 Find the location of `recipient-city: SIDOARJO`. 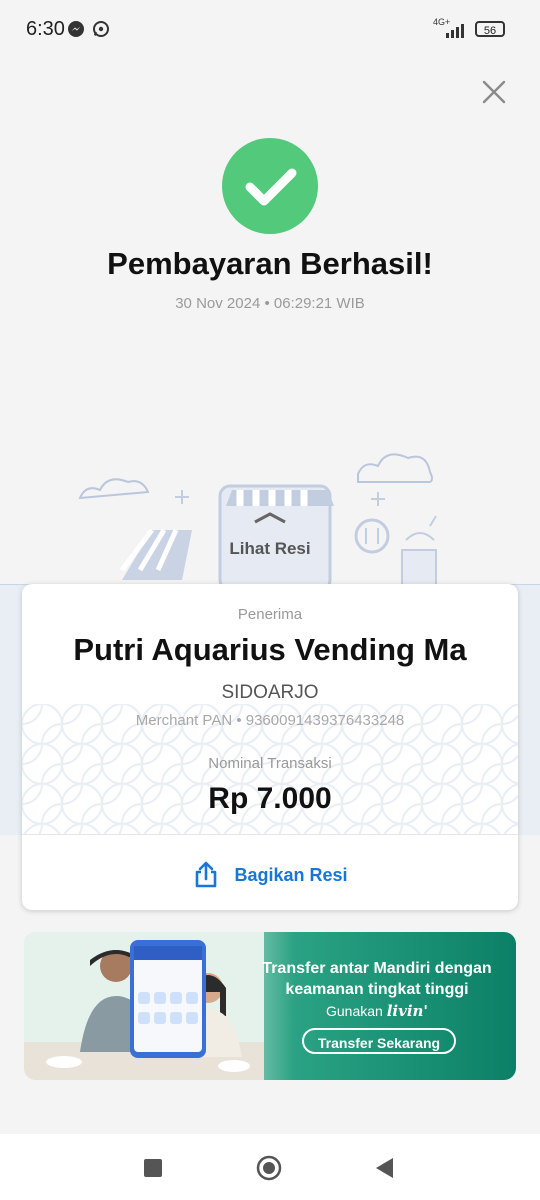

recipient-city: SIDOARJO is located at coordinates (270, 692).